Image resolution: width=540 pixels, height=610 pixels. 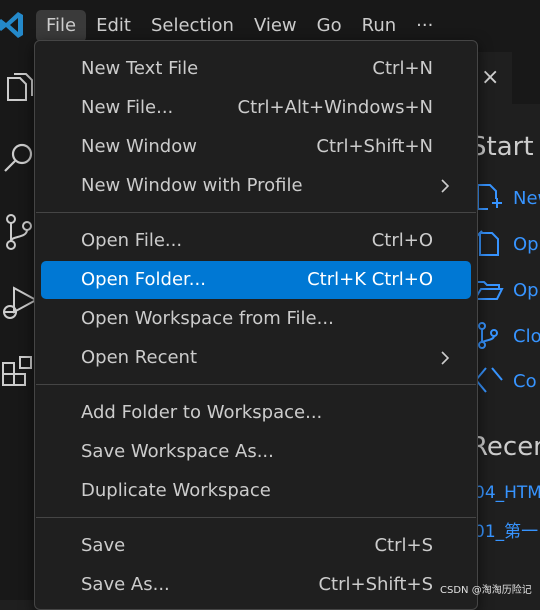 What do you see at coordinates (256, 585) in the screenshot?
I see `menu-item-save-as: Save As... Ctrl+Shift+S` at bounding box center [256, 585].